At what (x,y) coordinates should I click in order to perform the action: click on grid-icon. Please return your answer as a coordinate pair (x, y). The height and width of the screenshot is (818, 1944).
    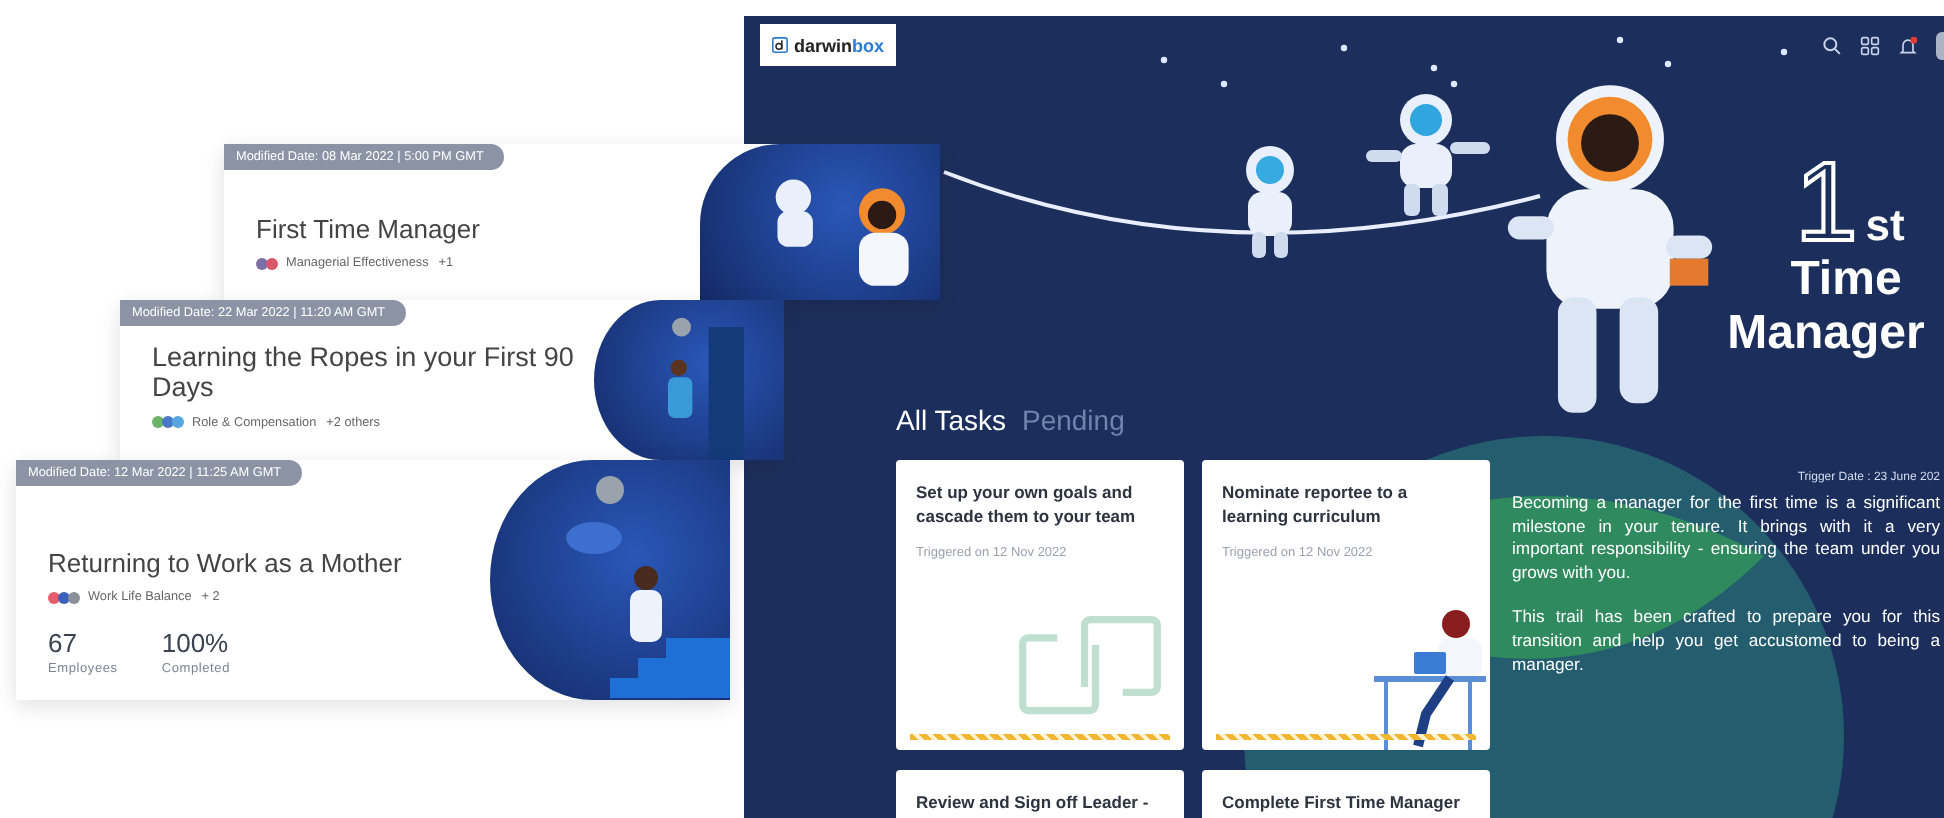
    Looking at the image, I should click on (1870, 45).